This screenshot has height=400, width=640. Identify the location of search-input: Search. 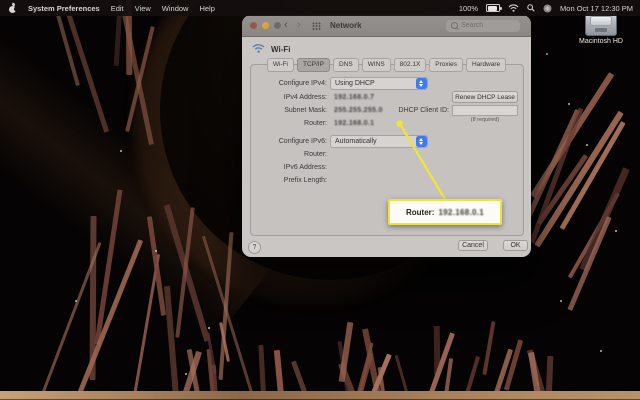
(483, 25).